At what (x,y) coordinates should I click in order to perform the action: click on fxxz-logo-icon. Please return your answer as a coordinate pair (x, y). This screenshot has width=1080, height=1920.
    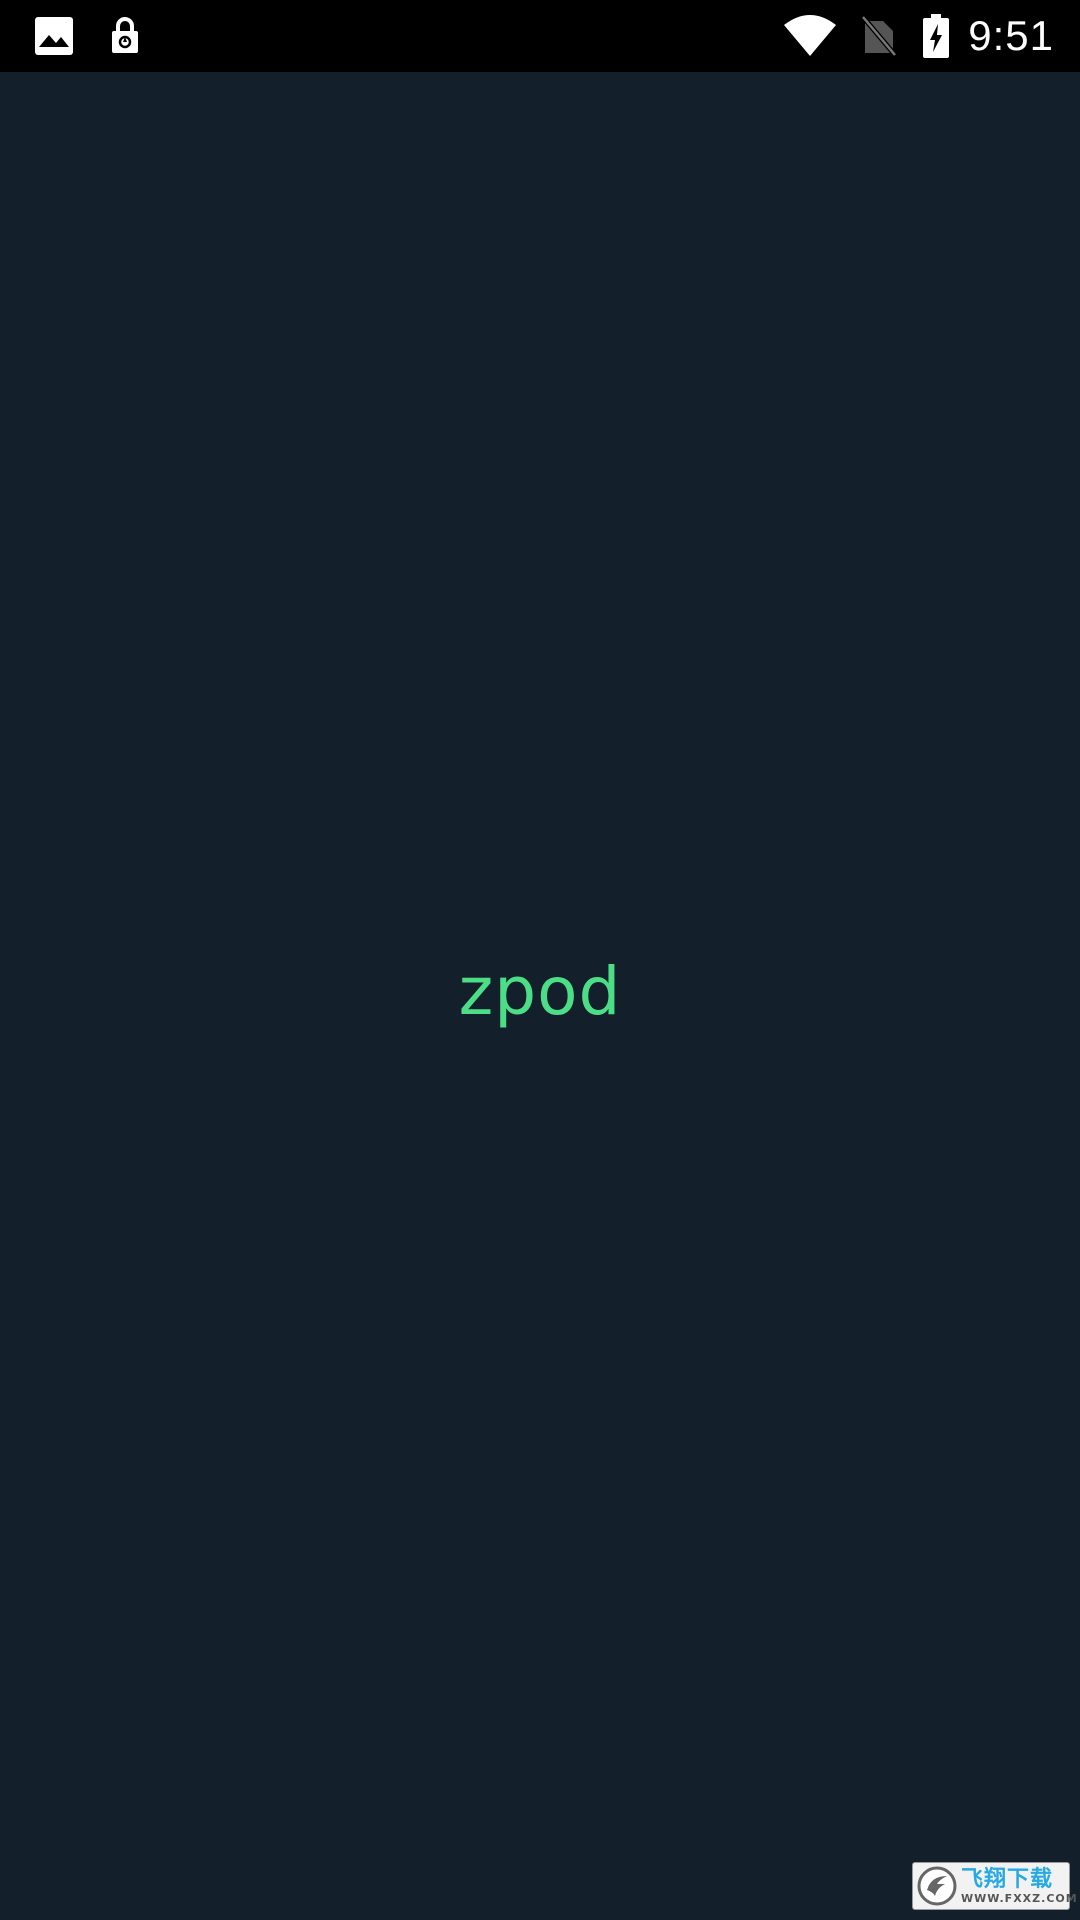
    Looking at the image, I should click on (937, 1886).